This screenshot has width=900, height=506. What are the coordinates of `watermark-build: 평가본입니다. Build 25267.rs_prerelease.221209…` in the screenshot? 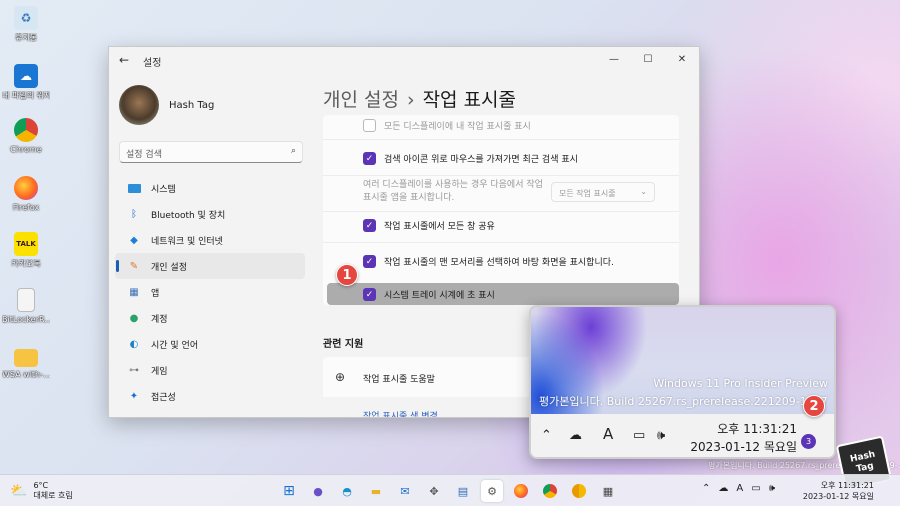 It's located at (683, 401).